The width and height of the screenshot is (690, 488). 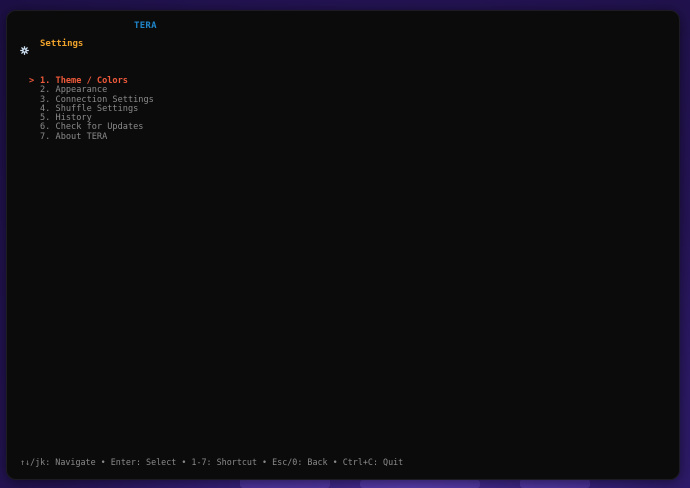 I want to click on gear-icon, so click(x=24, y=47).